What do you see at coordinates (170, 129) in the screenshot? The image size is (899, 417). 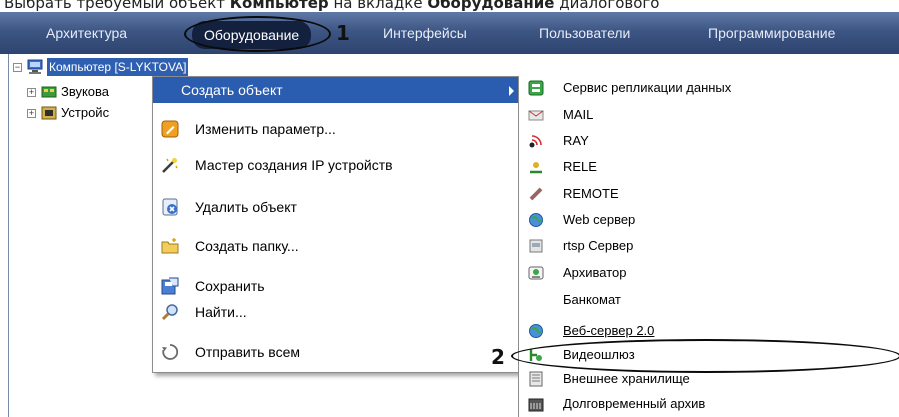 I see `edit-icon` at bounding box center [170, 129].